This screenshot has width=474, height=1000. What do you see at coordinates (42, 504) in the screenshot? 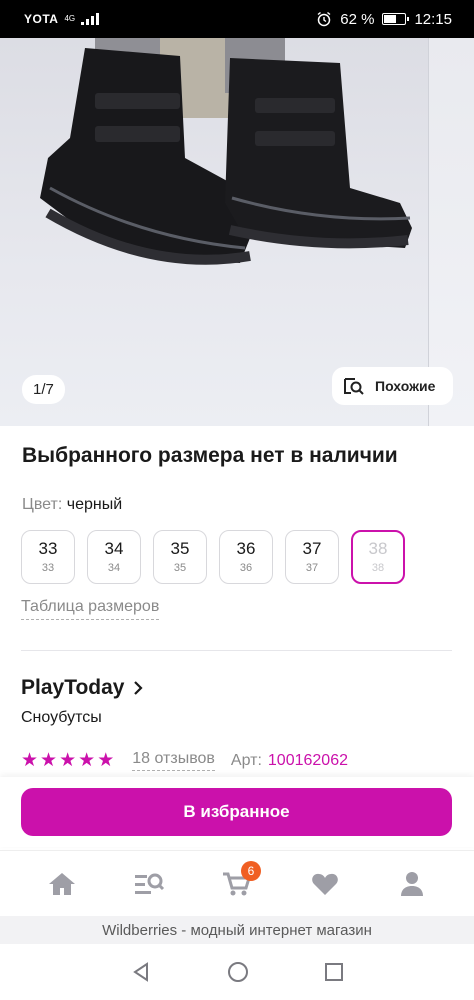
I see `color-label: Цвет:` at bounding box center [42, 504].